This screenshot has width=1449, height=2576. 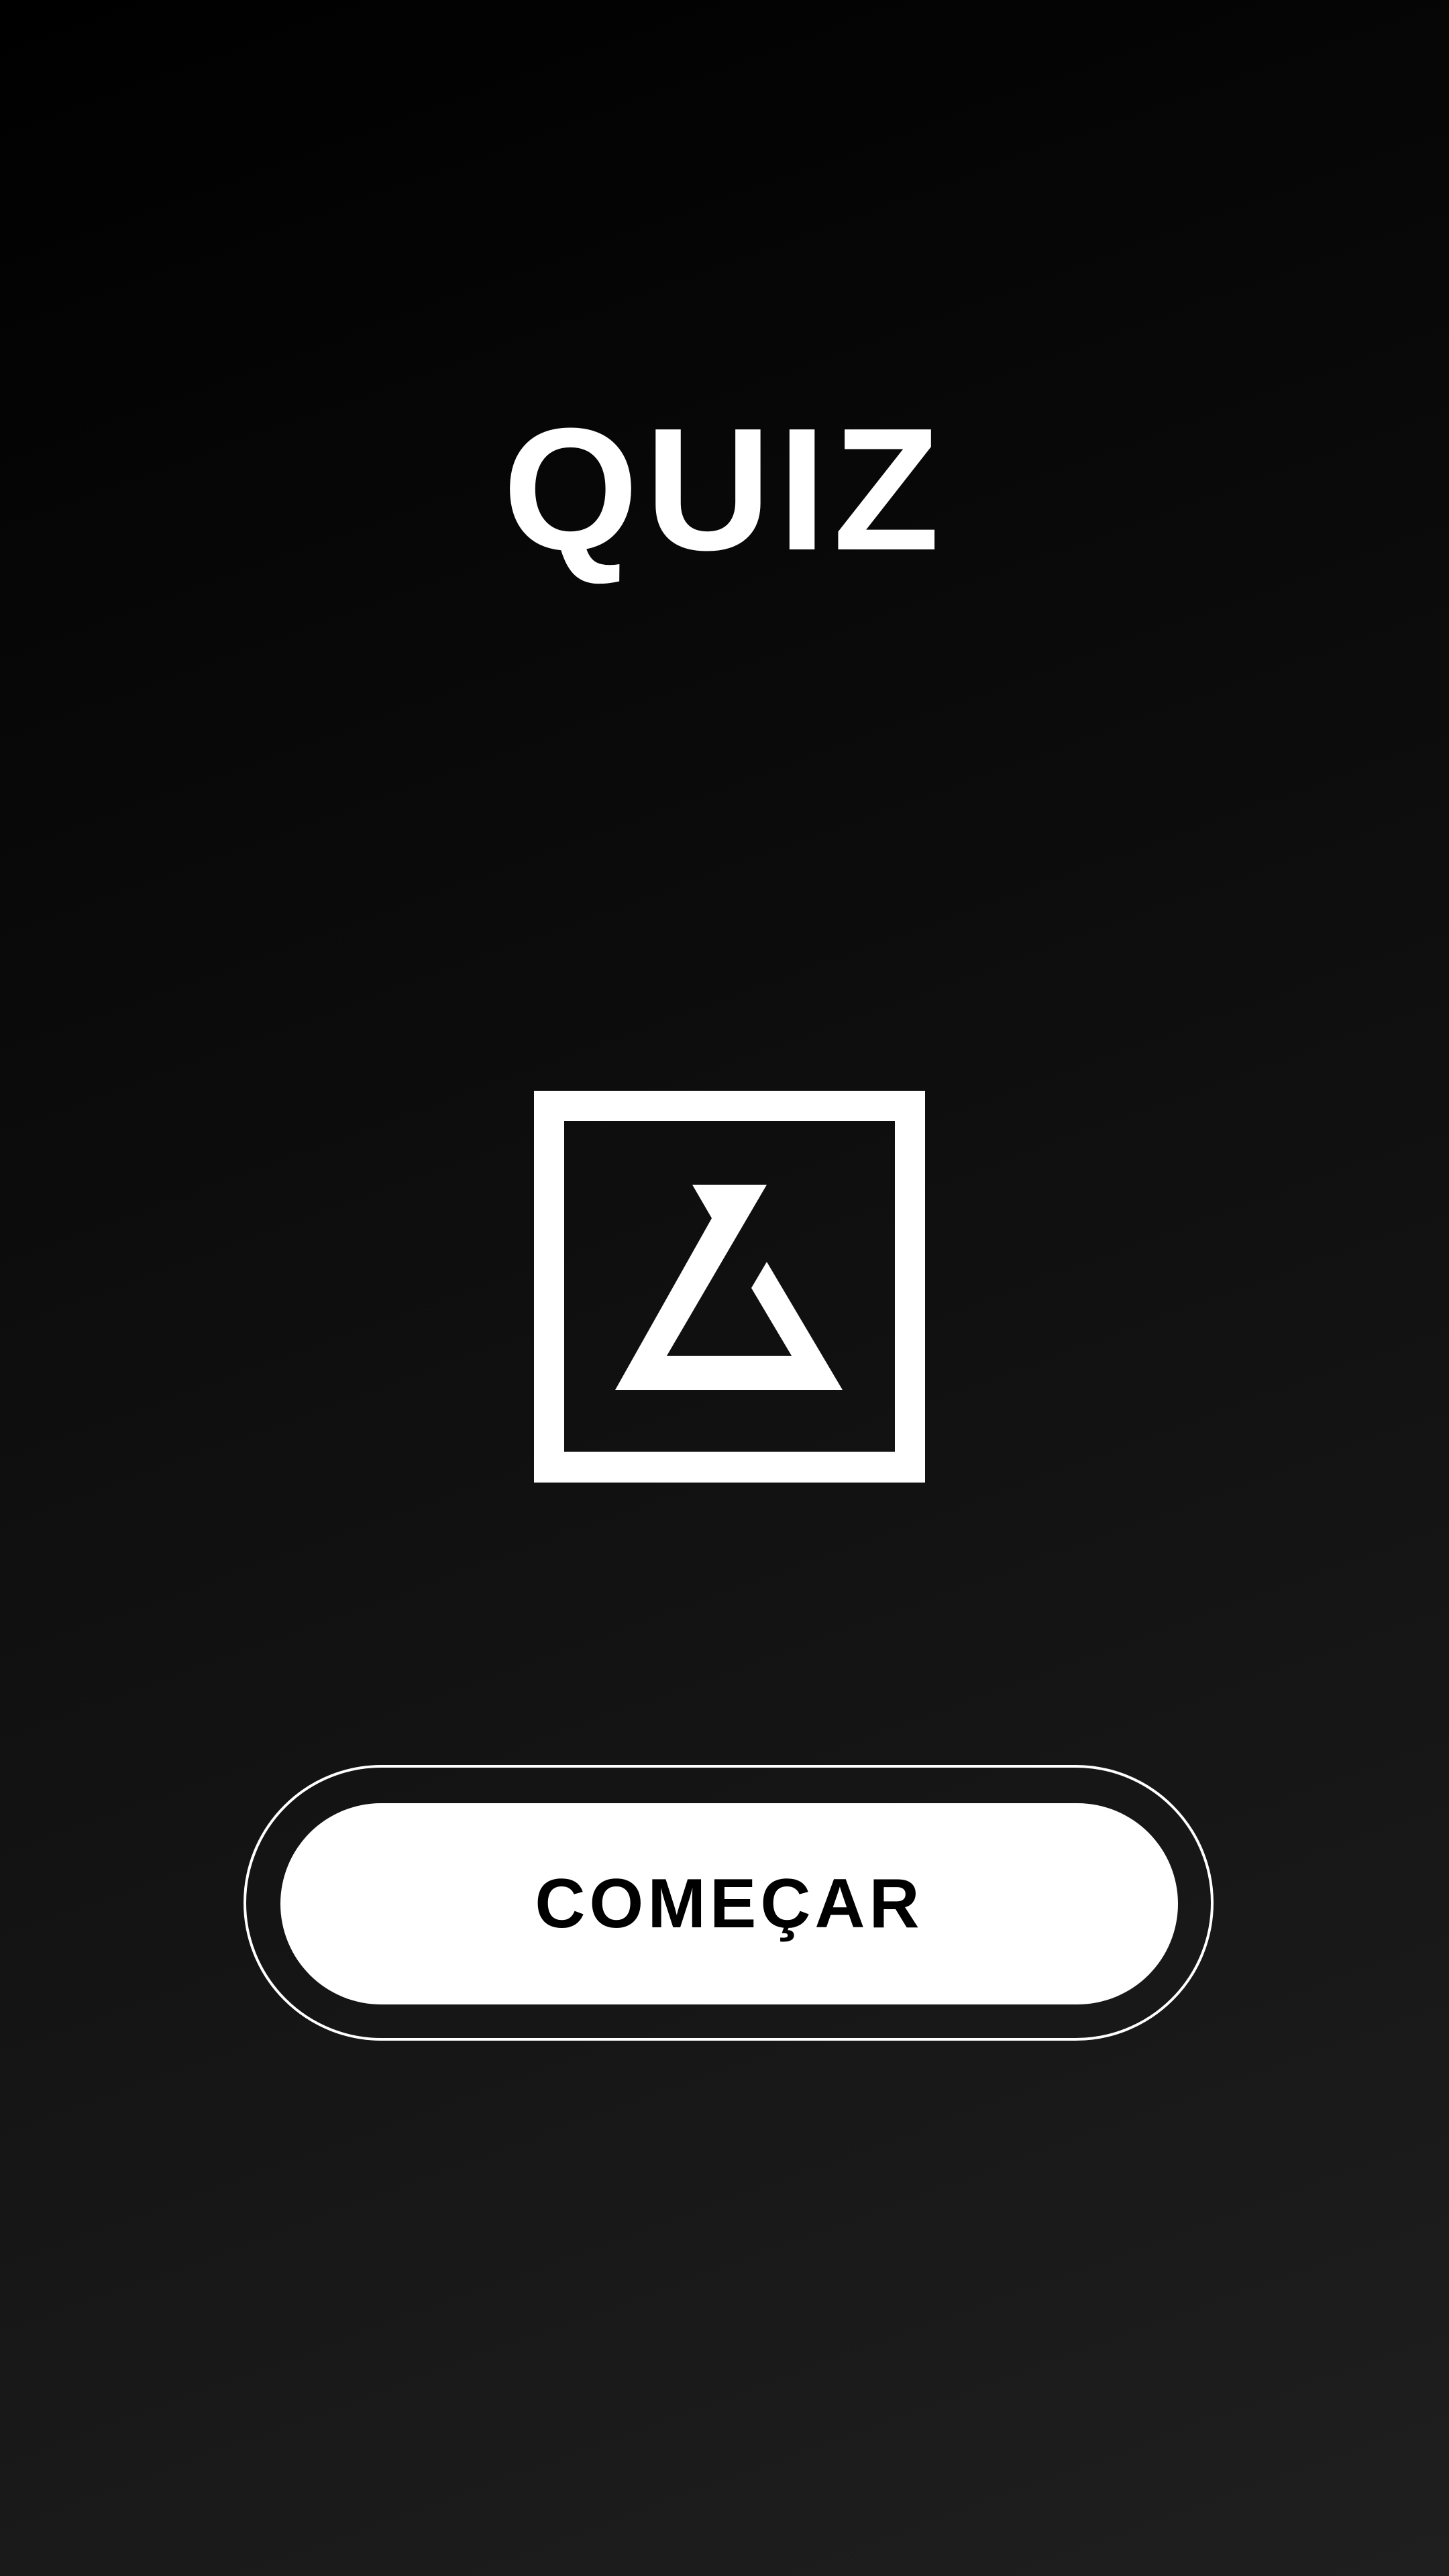 I want to click on logo-icon, so click(x=729, y=1287).